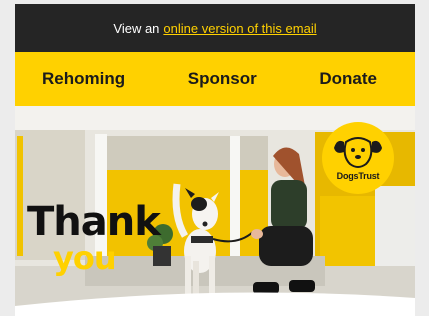 This screenshot has width=429, height=316. I want to click on dog-face-icon, so click(358, 152).